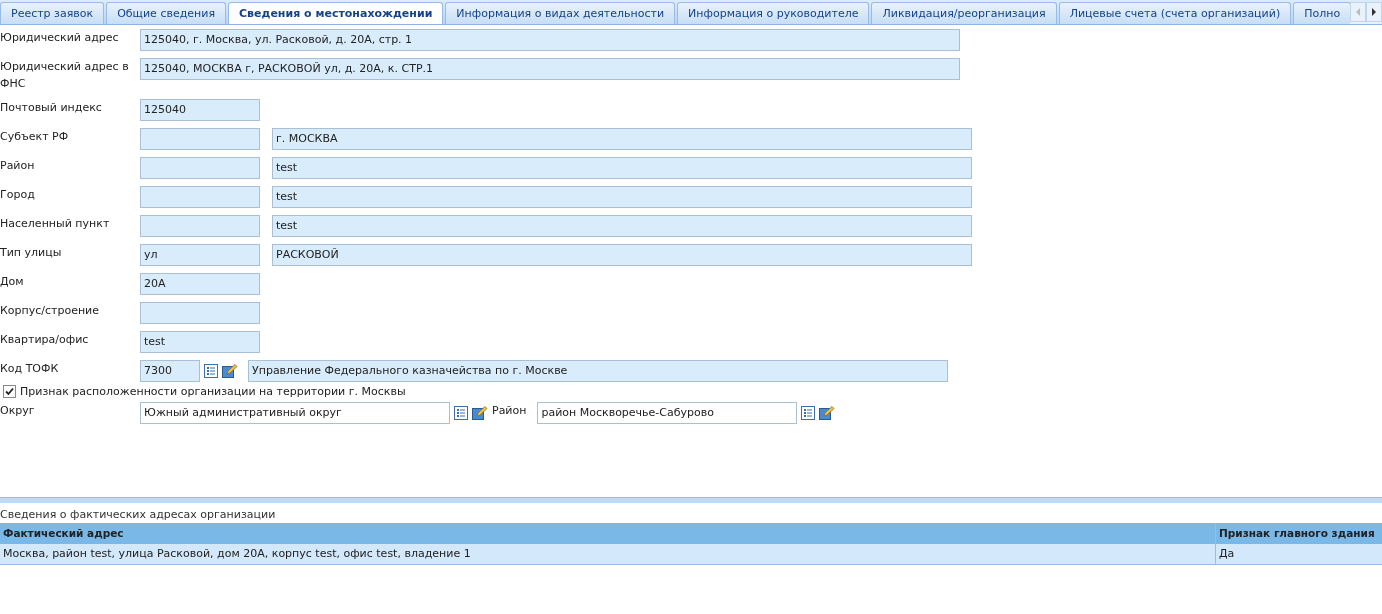  Describe the element at coordinates (1374, 12) in the screenshot. I see `scroll-right-icon` at that location.